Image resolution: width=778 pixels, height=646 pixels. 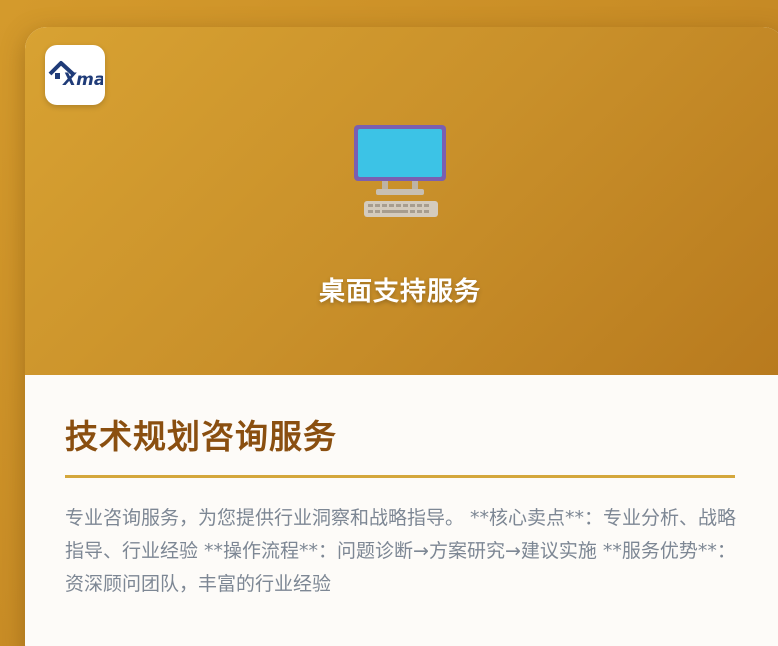 What do you see at coordinates (400, 175) in the screenshot?
I see `desktop-computer-icon` at bounding box center [400, 175].